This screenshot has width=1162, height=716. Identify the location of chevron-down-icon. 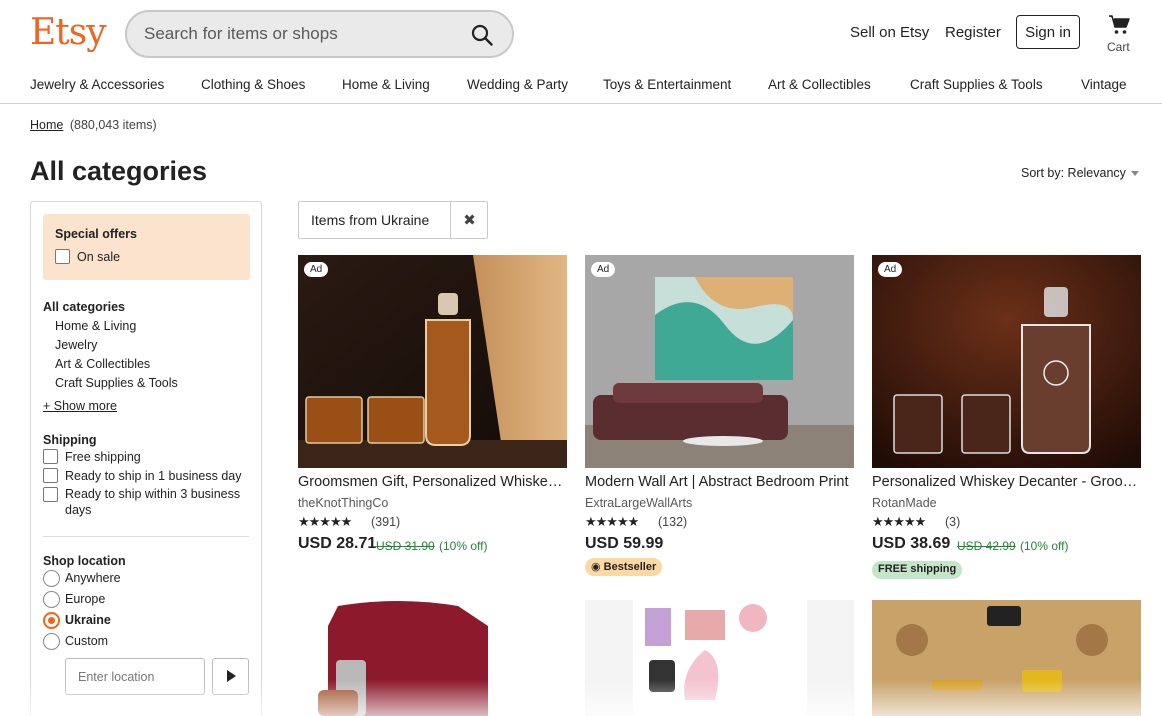
(1134, 174).